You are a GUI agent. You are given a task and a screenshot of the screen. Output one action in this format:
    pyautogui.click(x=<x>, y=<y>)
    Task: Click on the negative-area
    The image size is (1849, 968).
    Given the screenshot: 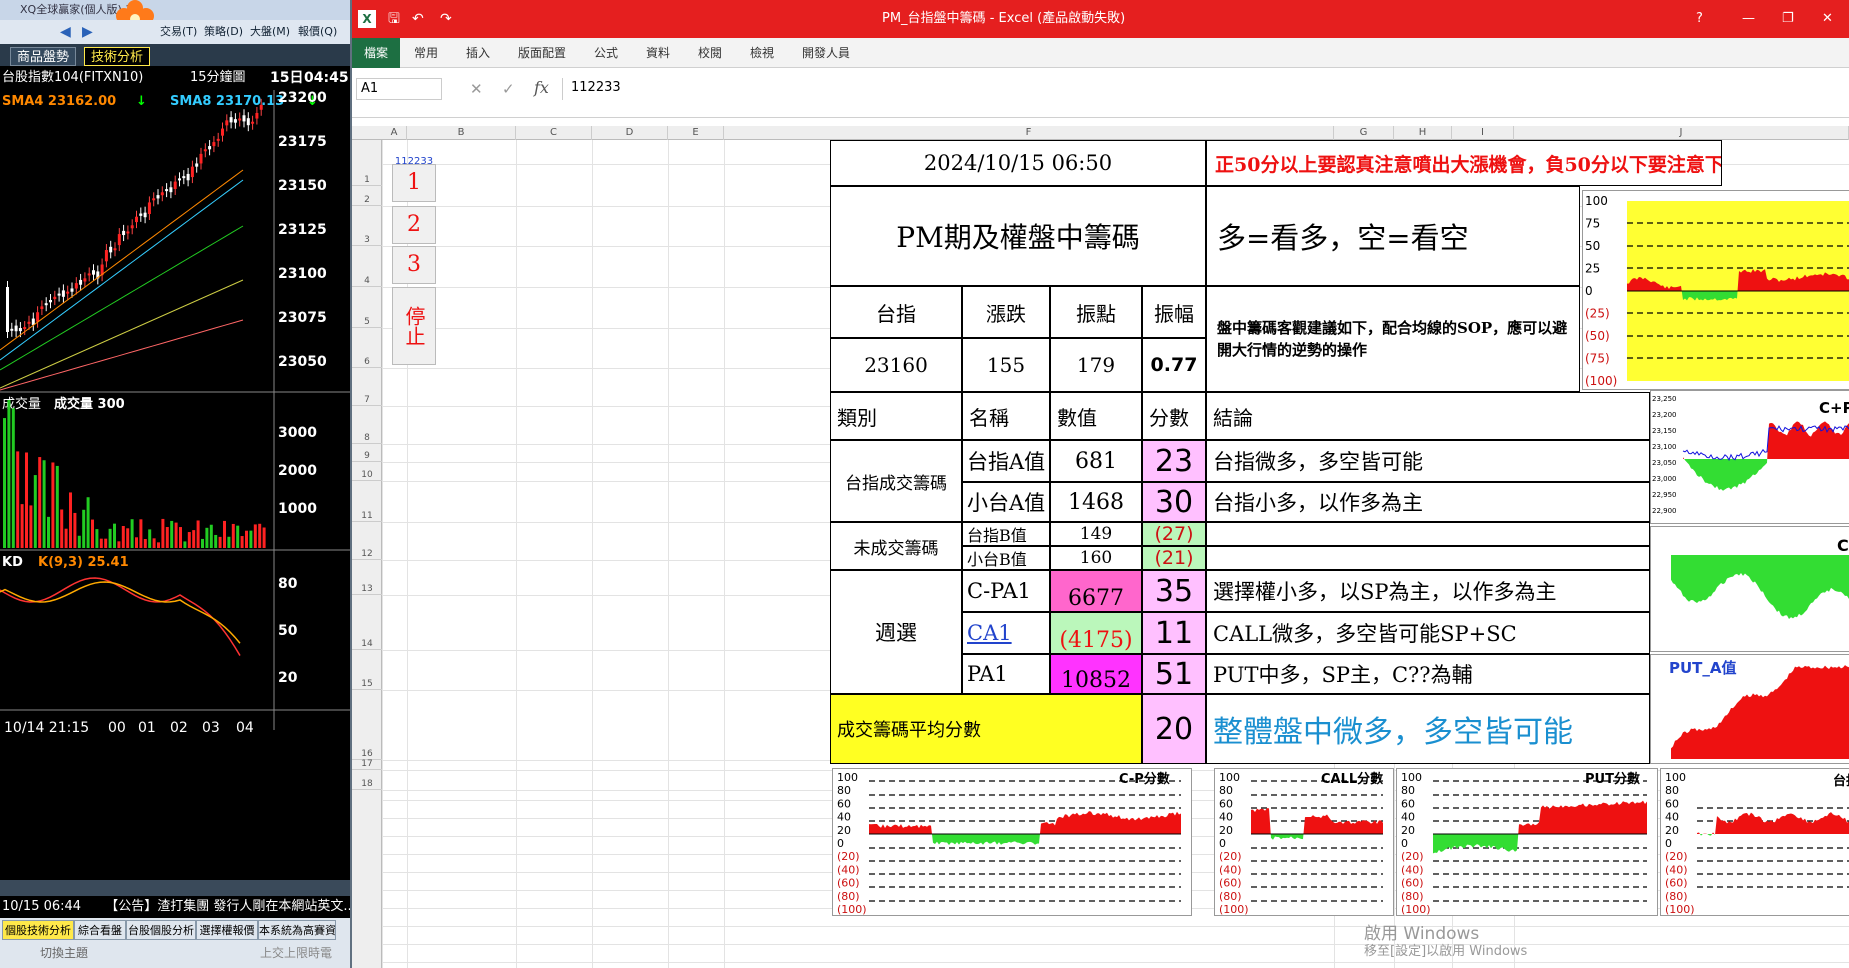 What is the action you would take?
    pyautogui.click(x=1760, y=587)
    